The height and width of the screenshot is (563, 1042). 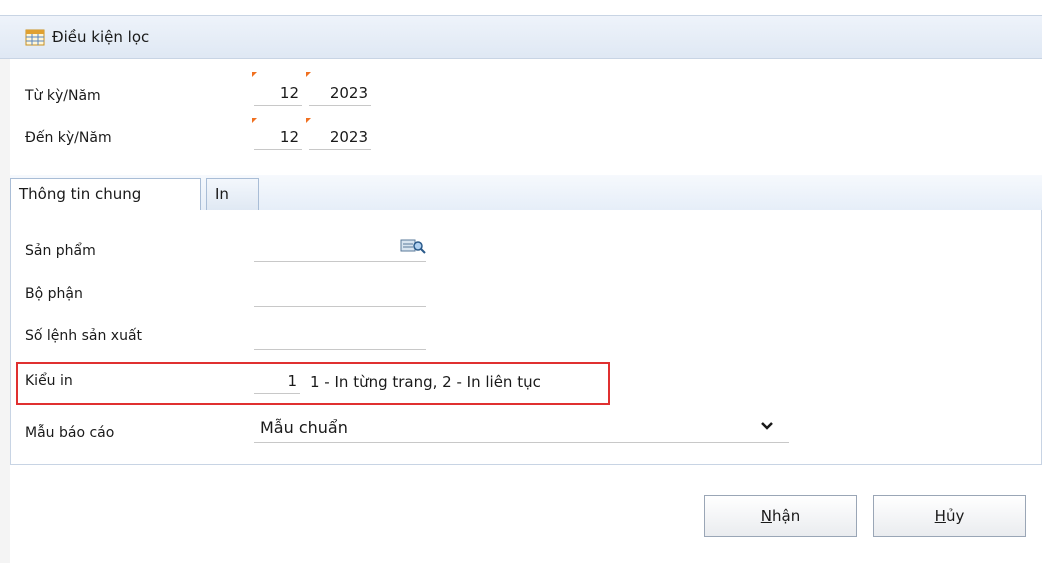 What do you see at coordinates (766, 516) in the screenshot?
I see `ok-access-key: N` at bounding box center [766, 516].